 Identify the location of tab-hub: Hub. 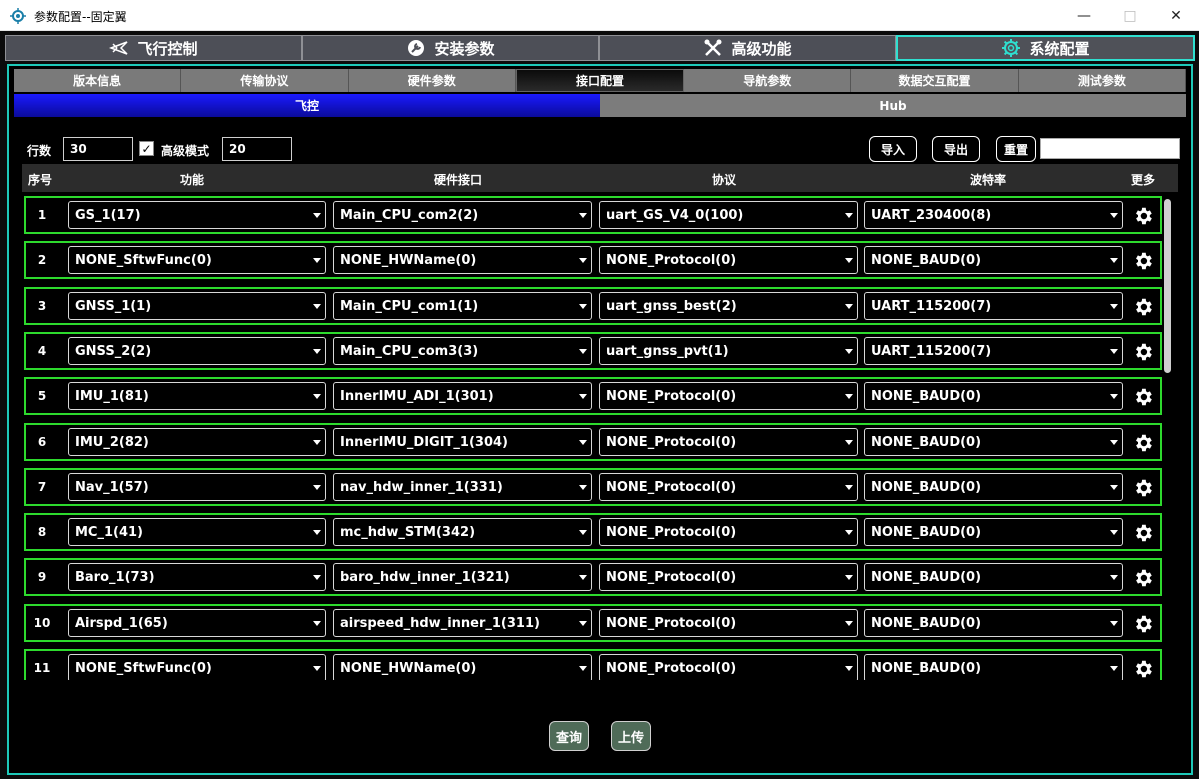
(893, 105).